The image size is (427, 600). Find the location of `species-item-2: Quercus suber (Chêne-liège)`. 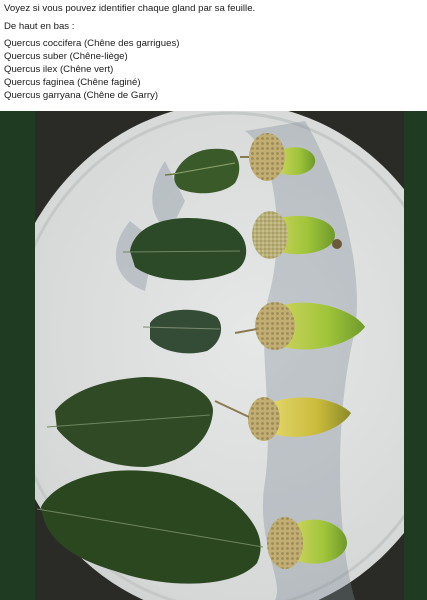

species-item-2: Quercus suber (Chêne-liège) is located at coordinates (66, 56).